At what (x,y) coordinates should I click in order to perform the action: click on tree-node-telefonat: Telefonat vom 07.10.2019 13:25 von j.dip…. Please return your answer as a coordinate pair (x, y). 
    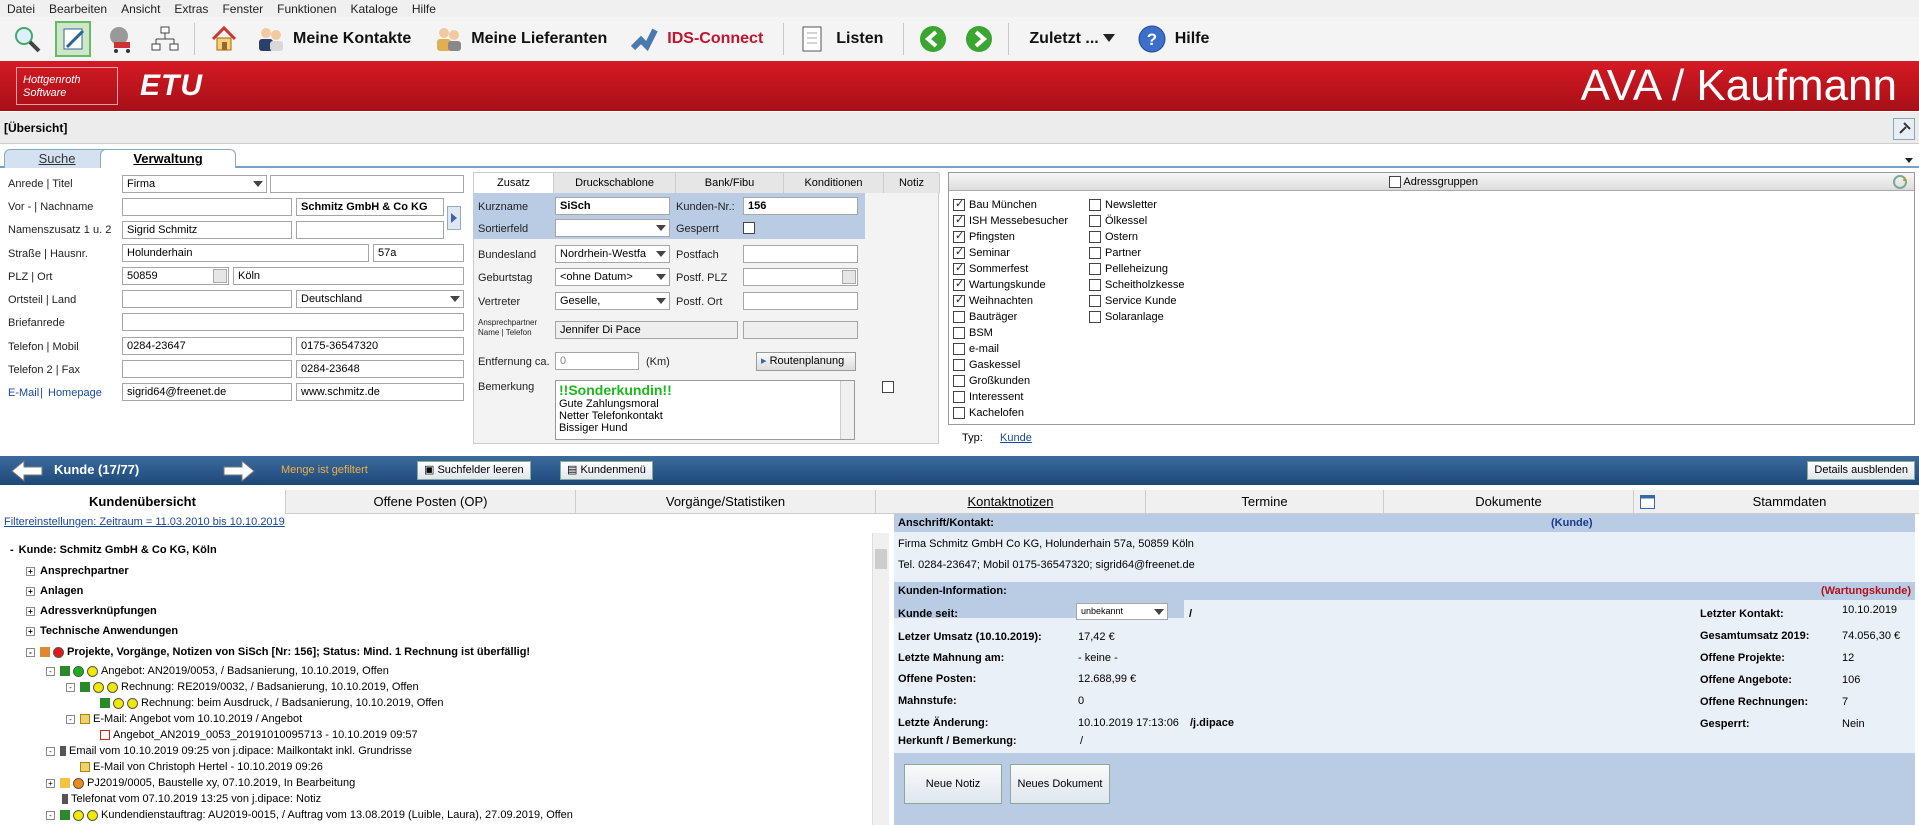
    Looking at the image, I should click on (191, 799).